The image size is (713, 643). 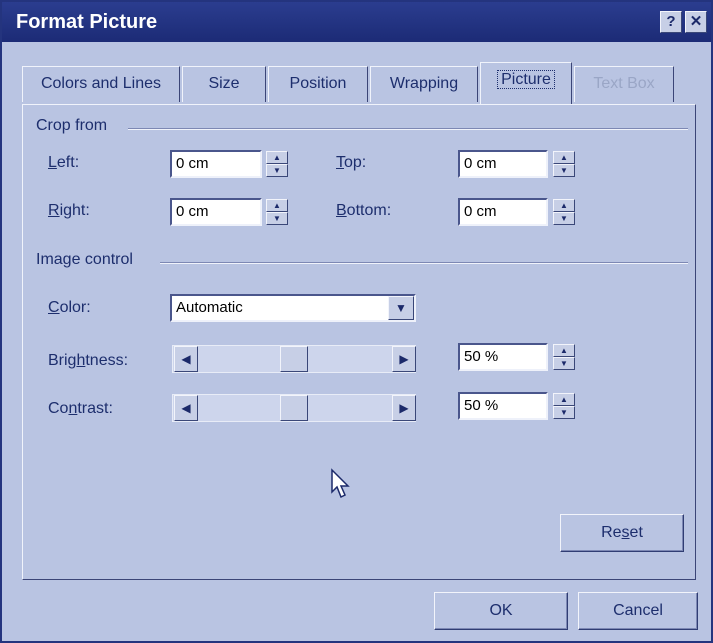 What do you see at coordinates (294, 359) in the screenshot?
I see `brightness-slider-thumb` at bounding box center [294, 359].